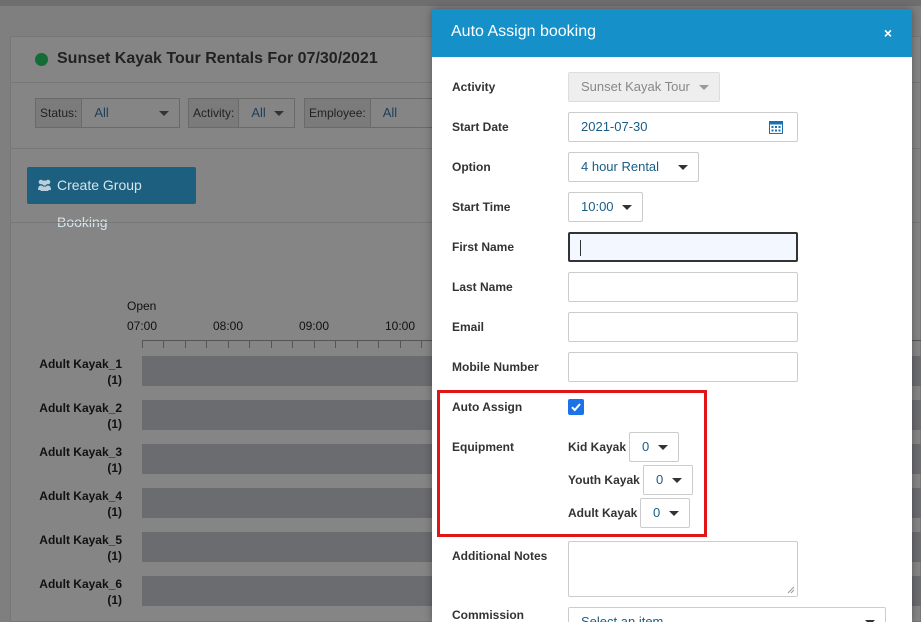 Image resolution: width=921 pixels, height=622 pixels. I want to click on last-name-label: Last Name, so click(482, 287).